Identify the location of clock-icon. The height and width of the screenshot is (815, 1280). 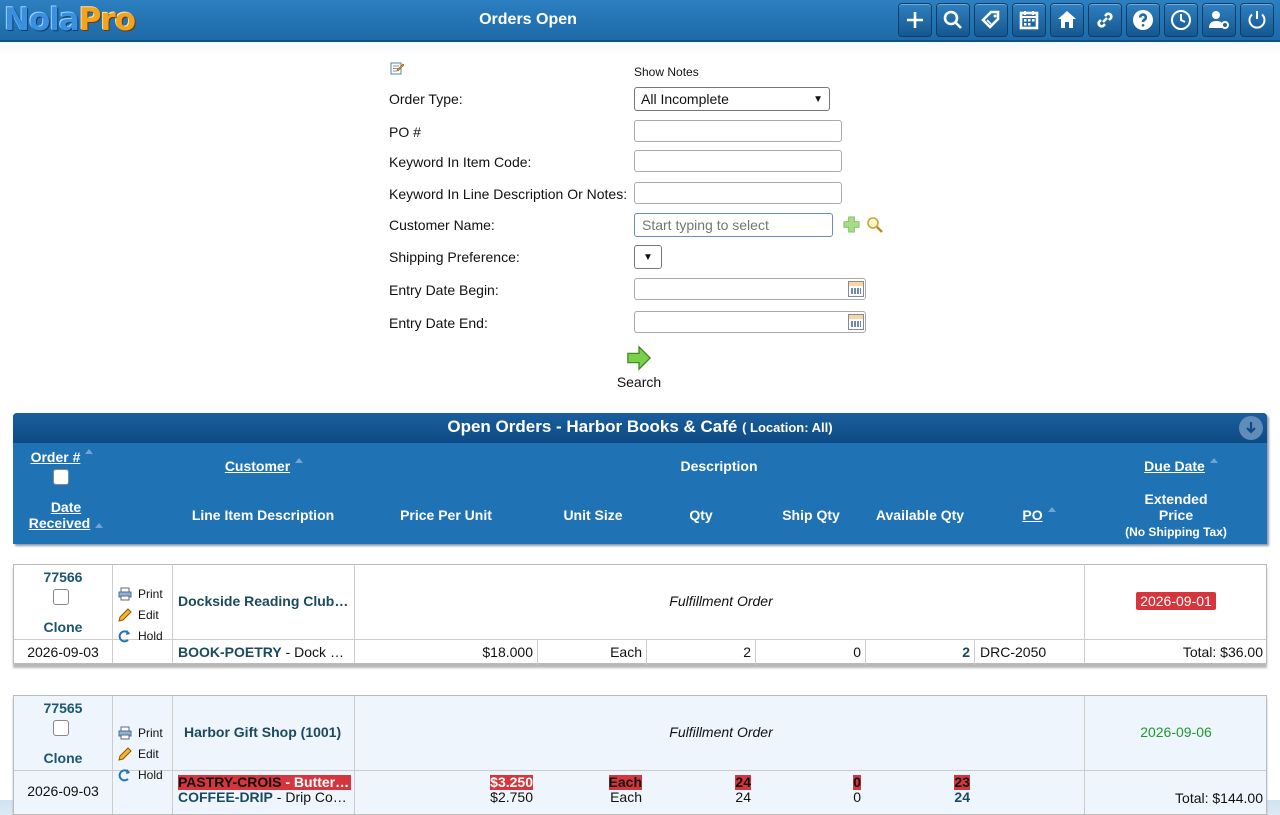
(1181, 20).